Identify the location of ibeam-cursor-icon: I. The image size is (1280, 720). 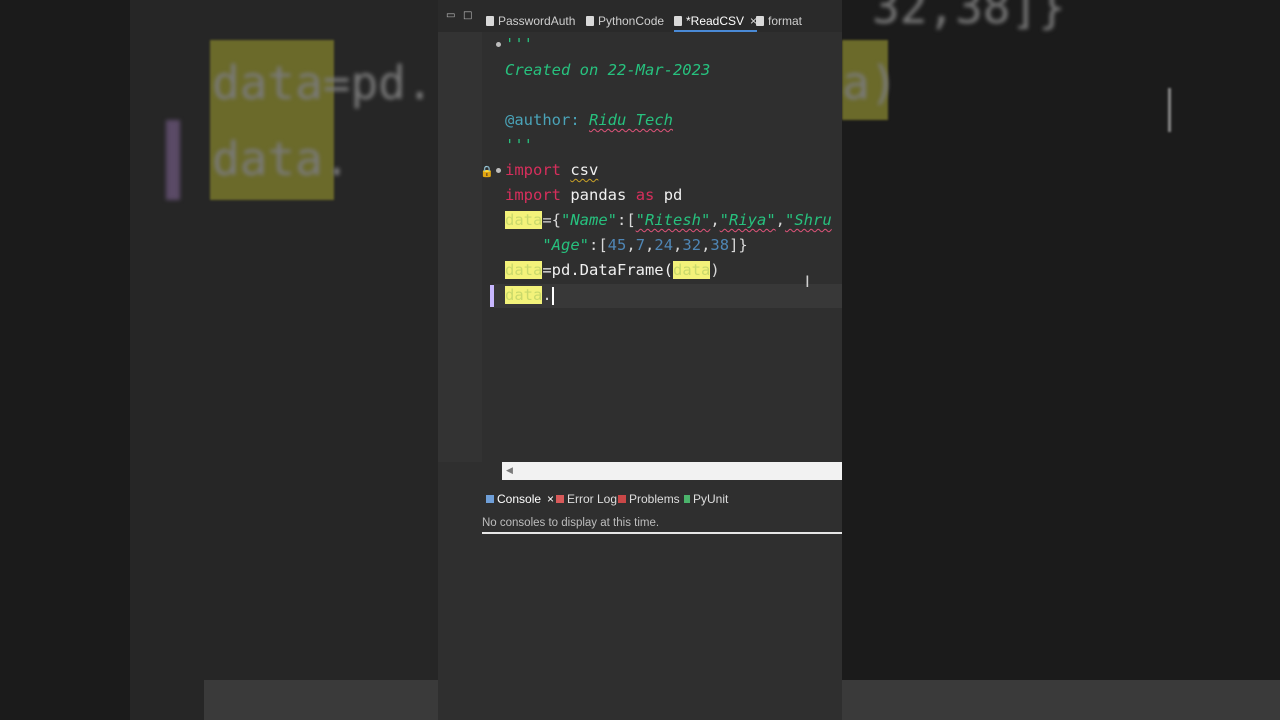
(807, 281).